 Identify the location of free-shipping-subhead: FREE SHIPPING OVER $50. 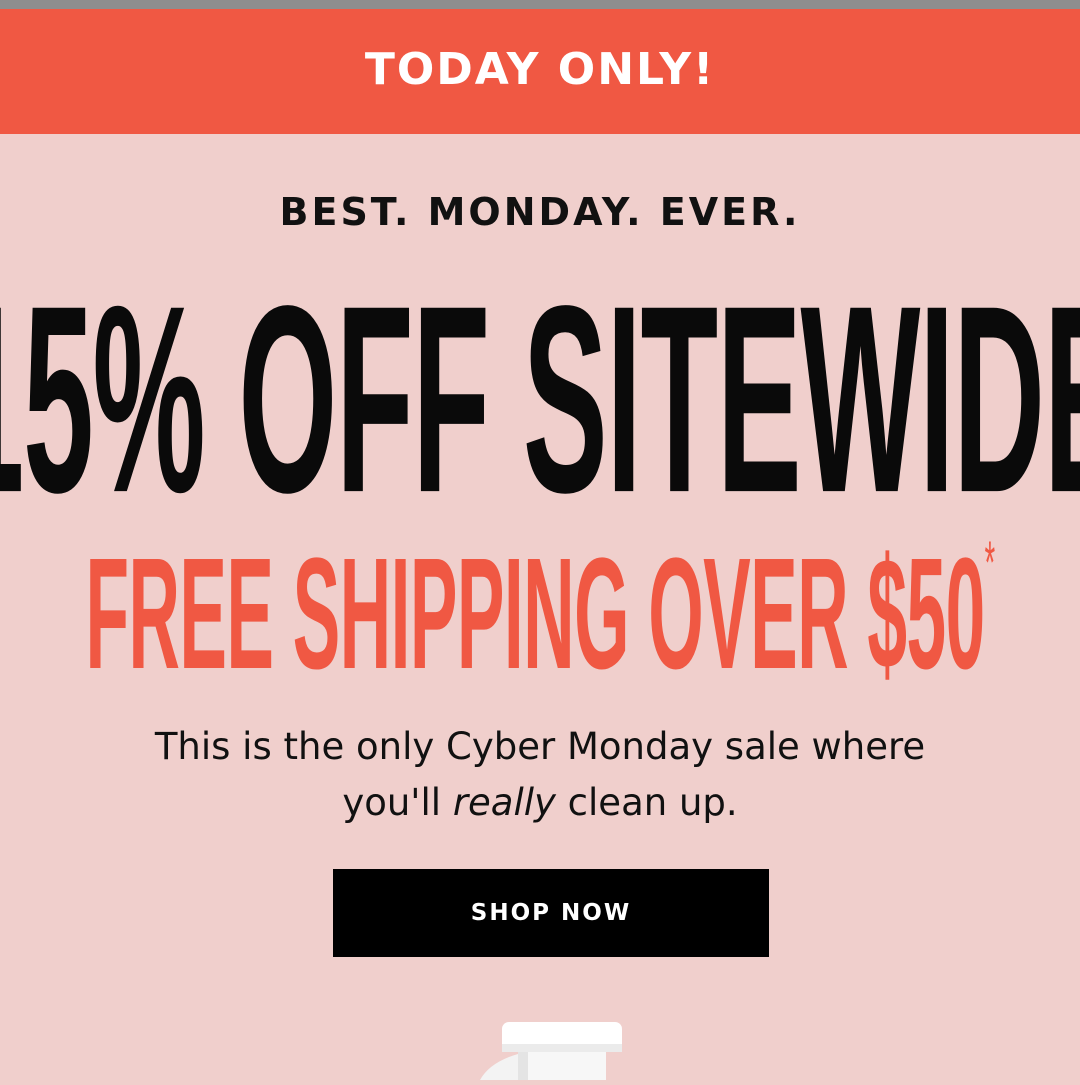
(535, 613).